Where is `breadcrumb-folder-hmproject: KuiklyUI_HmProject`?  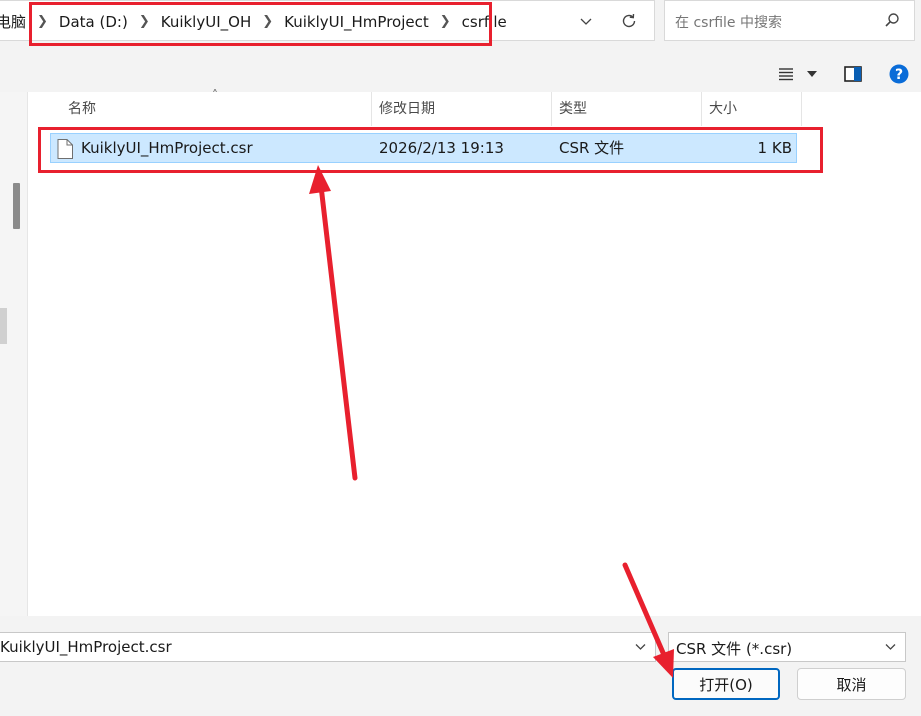
breadcrumb-folder-hmproject: KuiklyUI_HmProject is located at coordinates (356, 22).